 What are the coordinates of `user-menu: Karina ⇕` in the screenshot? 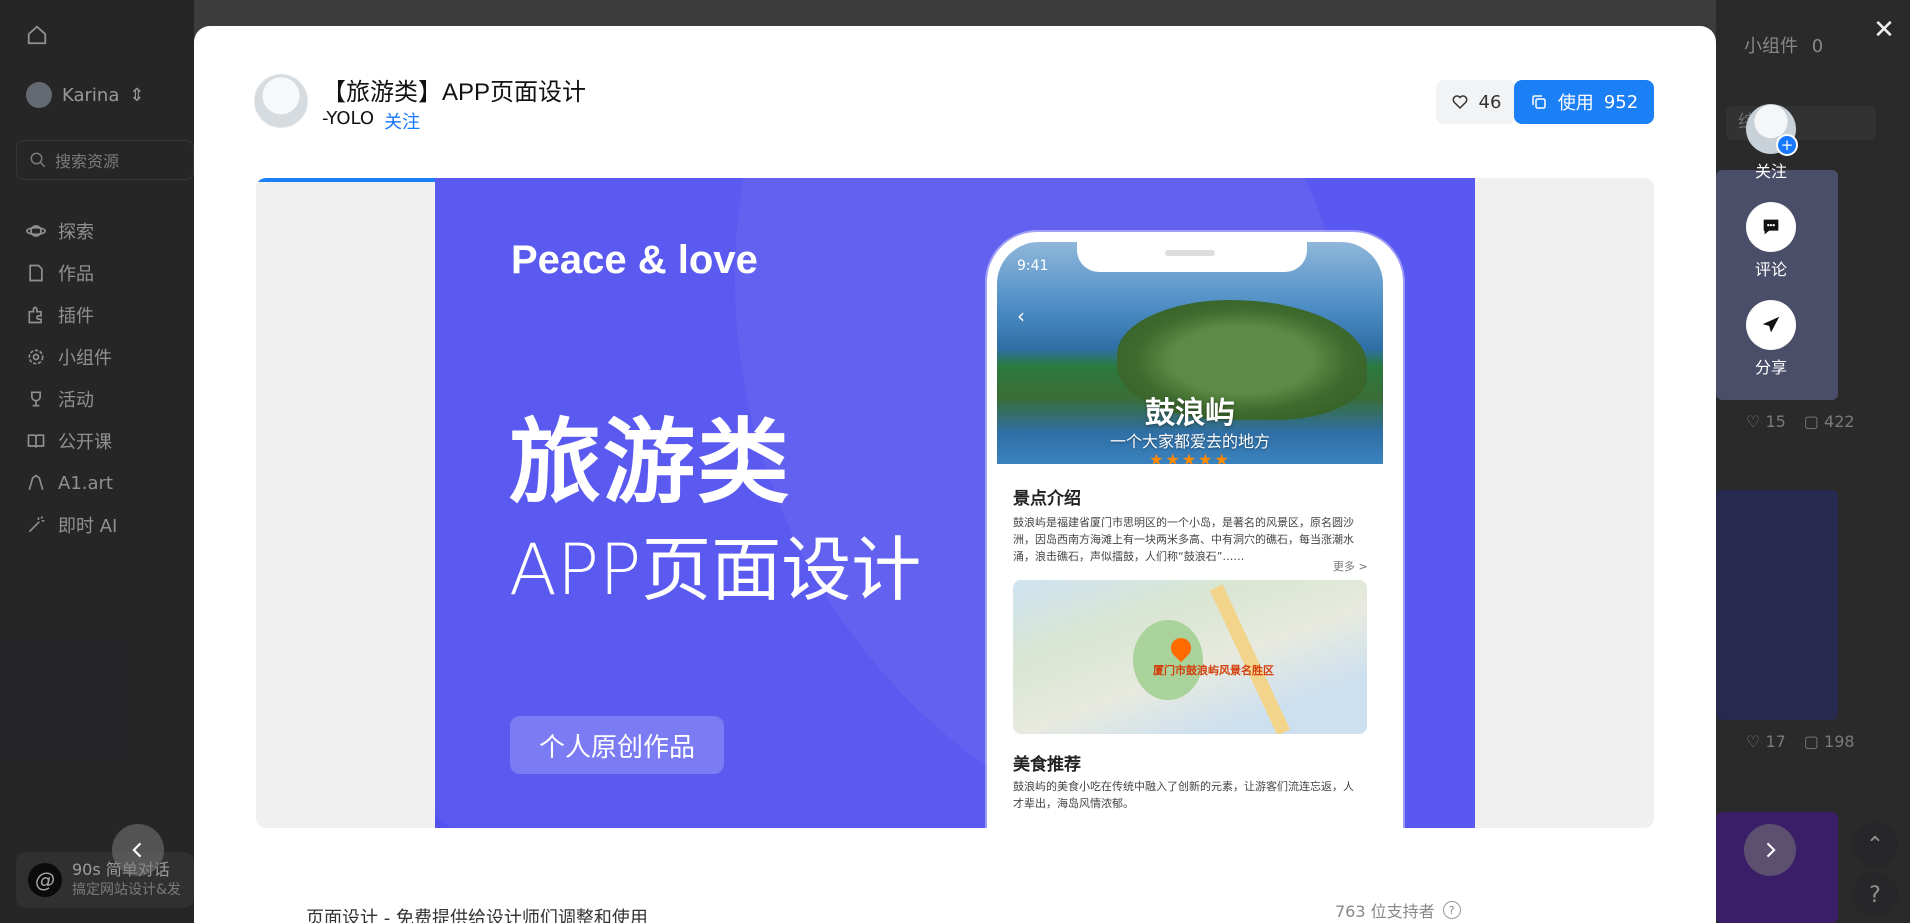 It's located at (85, 95).